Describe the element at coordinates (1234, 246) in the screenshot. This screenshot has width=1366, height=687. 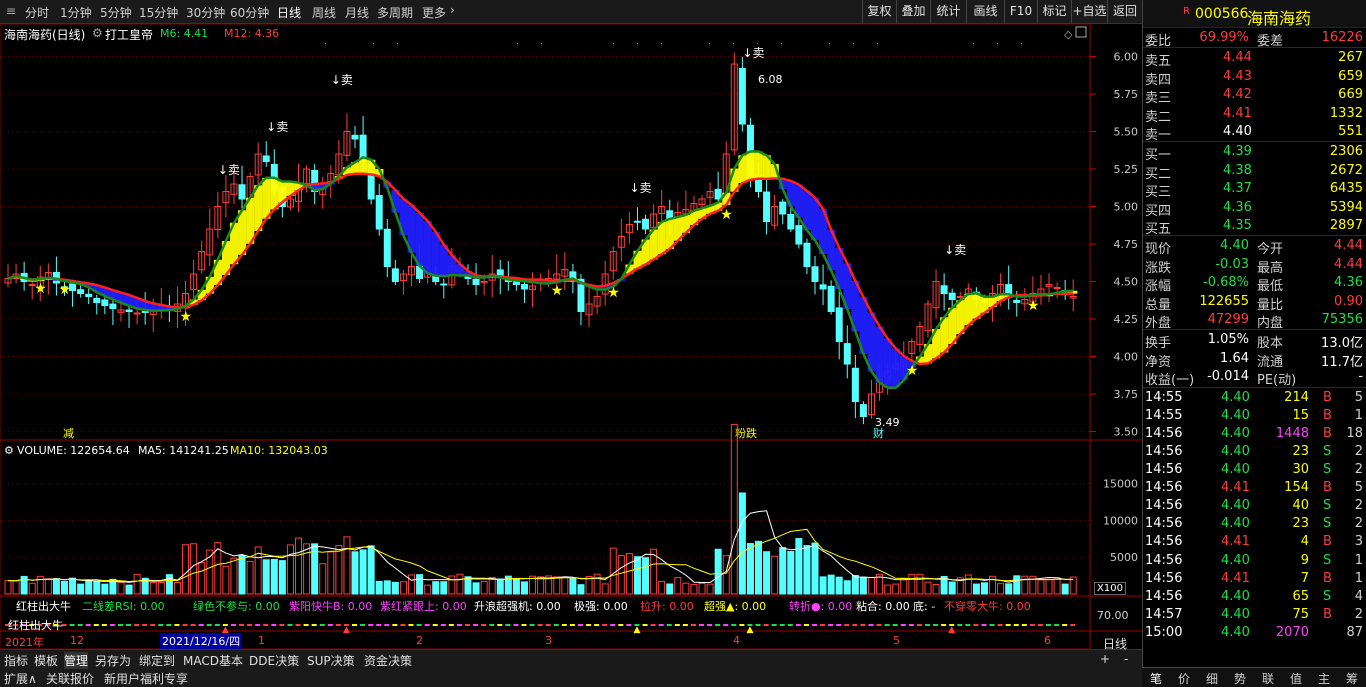
I see `quote-value: 4.40` at that location.